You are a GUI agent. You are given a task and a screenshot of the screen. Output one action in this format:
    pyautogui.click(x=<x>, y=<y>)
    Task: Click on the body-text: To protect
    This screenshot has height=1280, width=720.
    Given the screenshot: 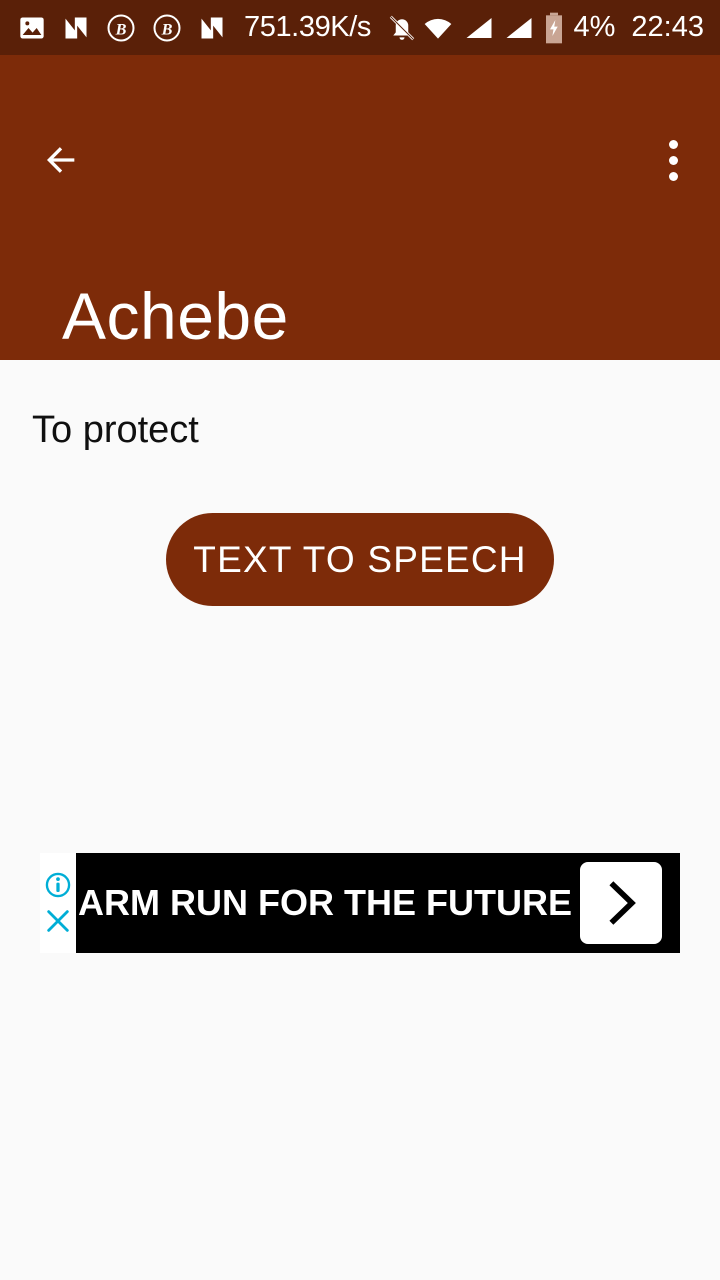 What is the action you would take?
    pyautogui.click(x=115, y=430)
    